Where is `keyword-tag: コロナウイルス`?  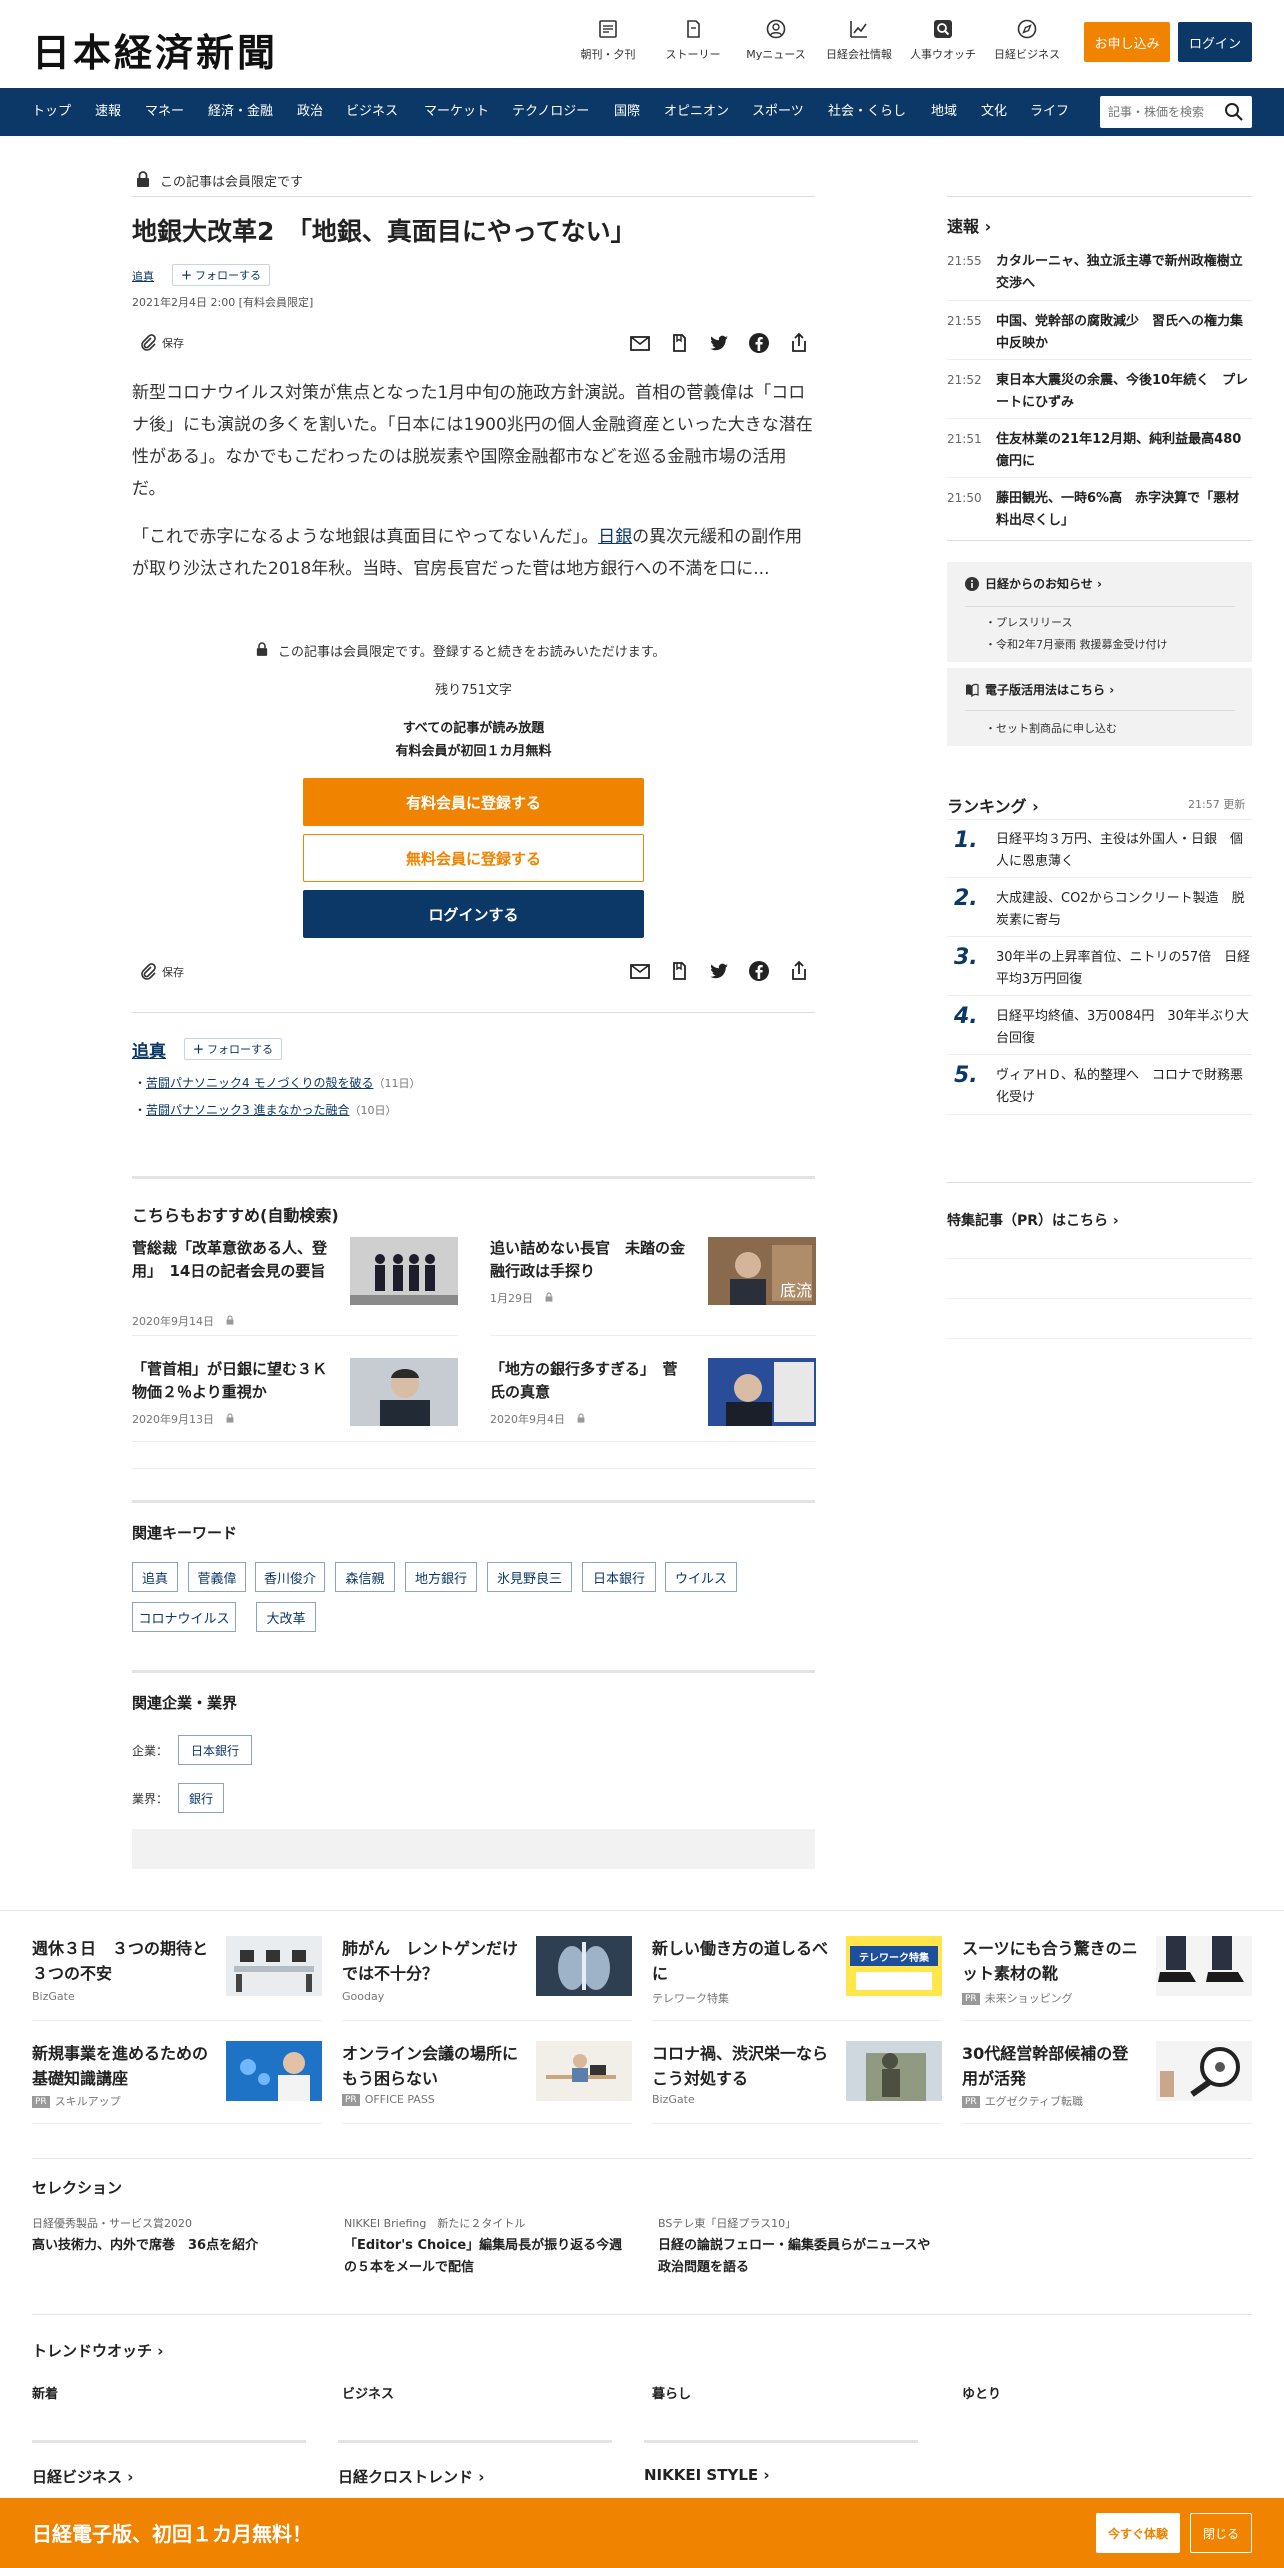
keyword-tag: コロナウイルス is located at coordinates (184, 1617).